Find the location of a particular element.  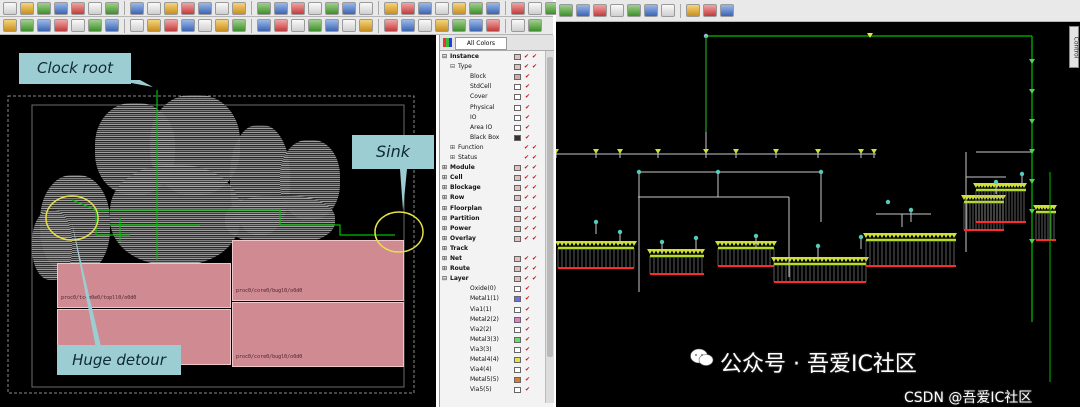

layer-row: Via5(5) ✔ is located at coordinates (497, 390).